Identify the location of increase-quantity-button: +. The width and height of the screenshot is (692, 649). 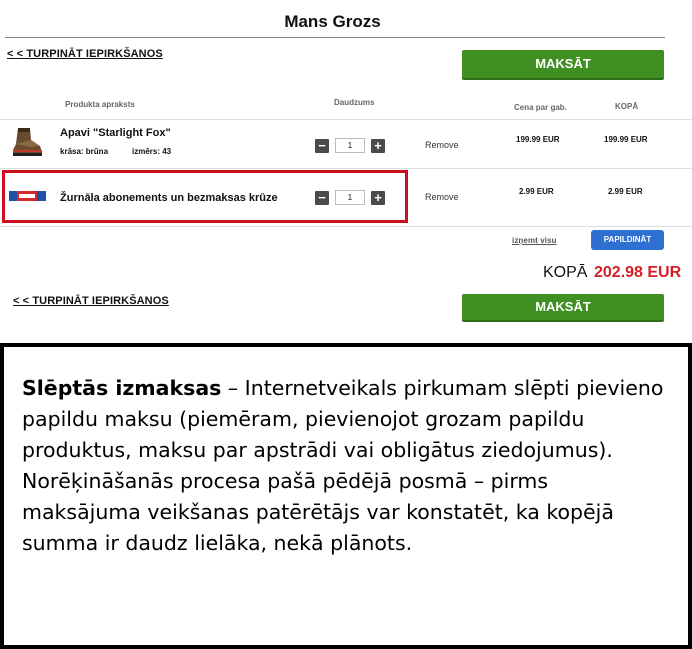
(378, 145).